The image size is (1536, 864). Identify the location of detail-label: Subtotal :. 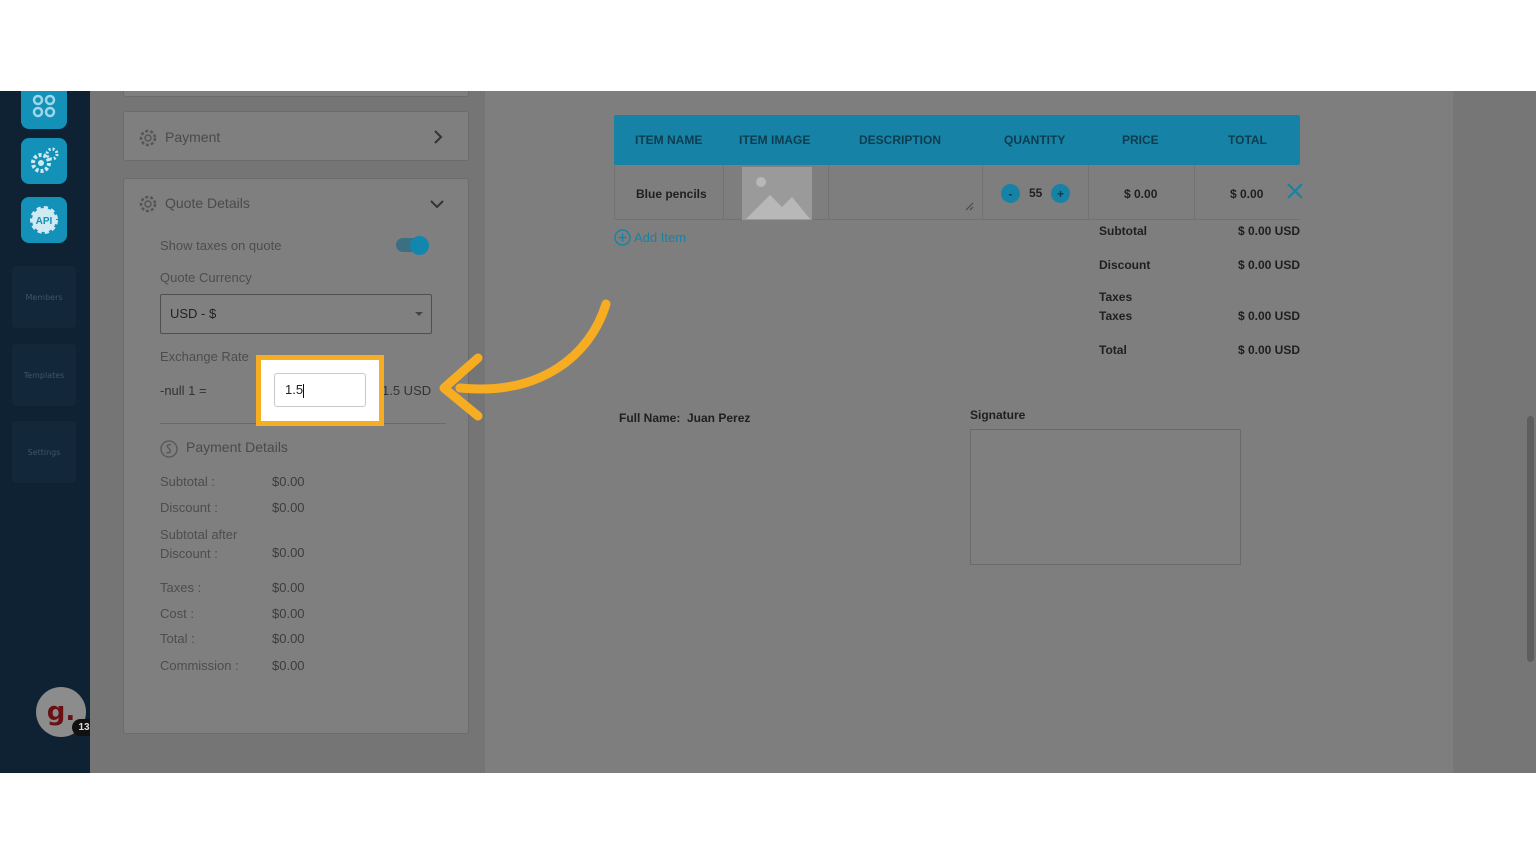
(187, 481).